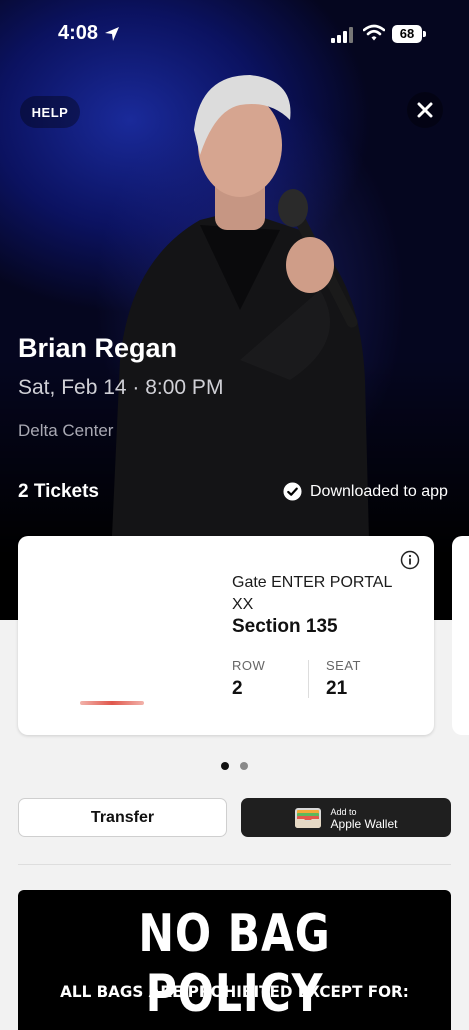  I want to click on wallet-big-label: Apple Wallet, so click(364, 823).